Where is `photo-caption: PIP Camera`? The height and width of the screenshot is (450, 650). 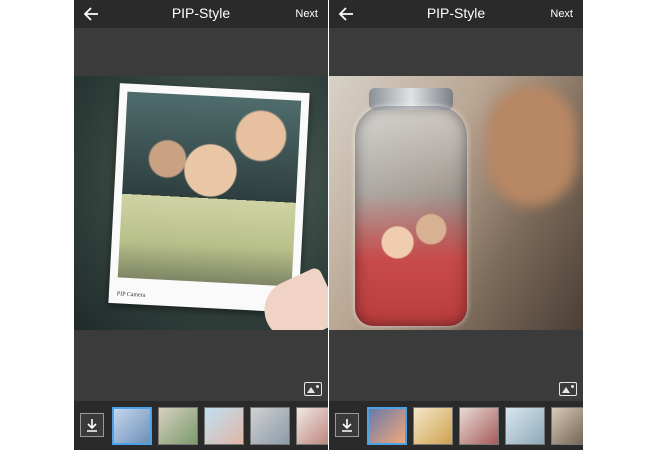 photo-caption: PIP Camera is located at coordinates (131, 295).